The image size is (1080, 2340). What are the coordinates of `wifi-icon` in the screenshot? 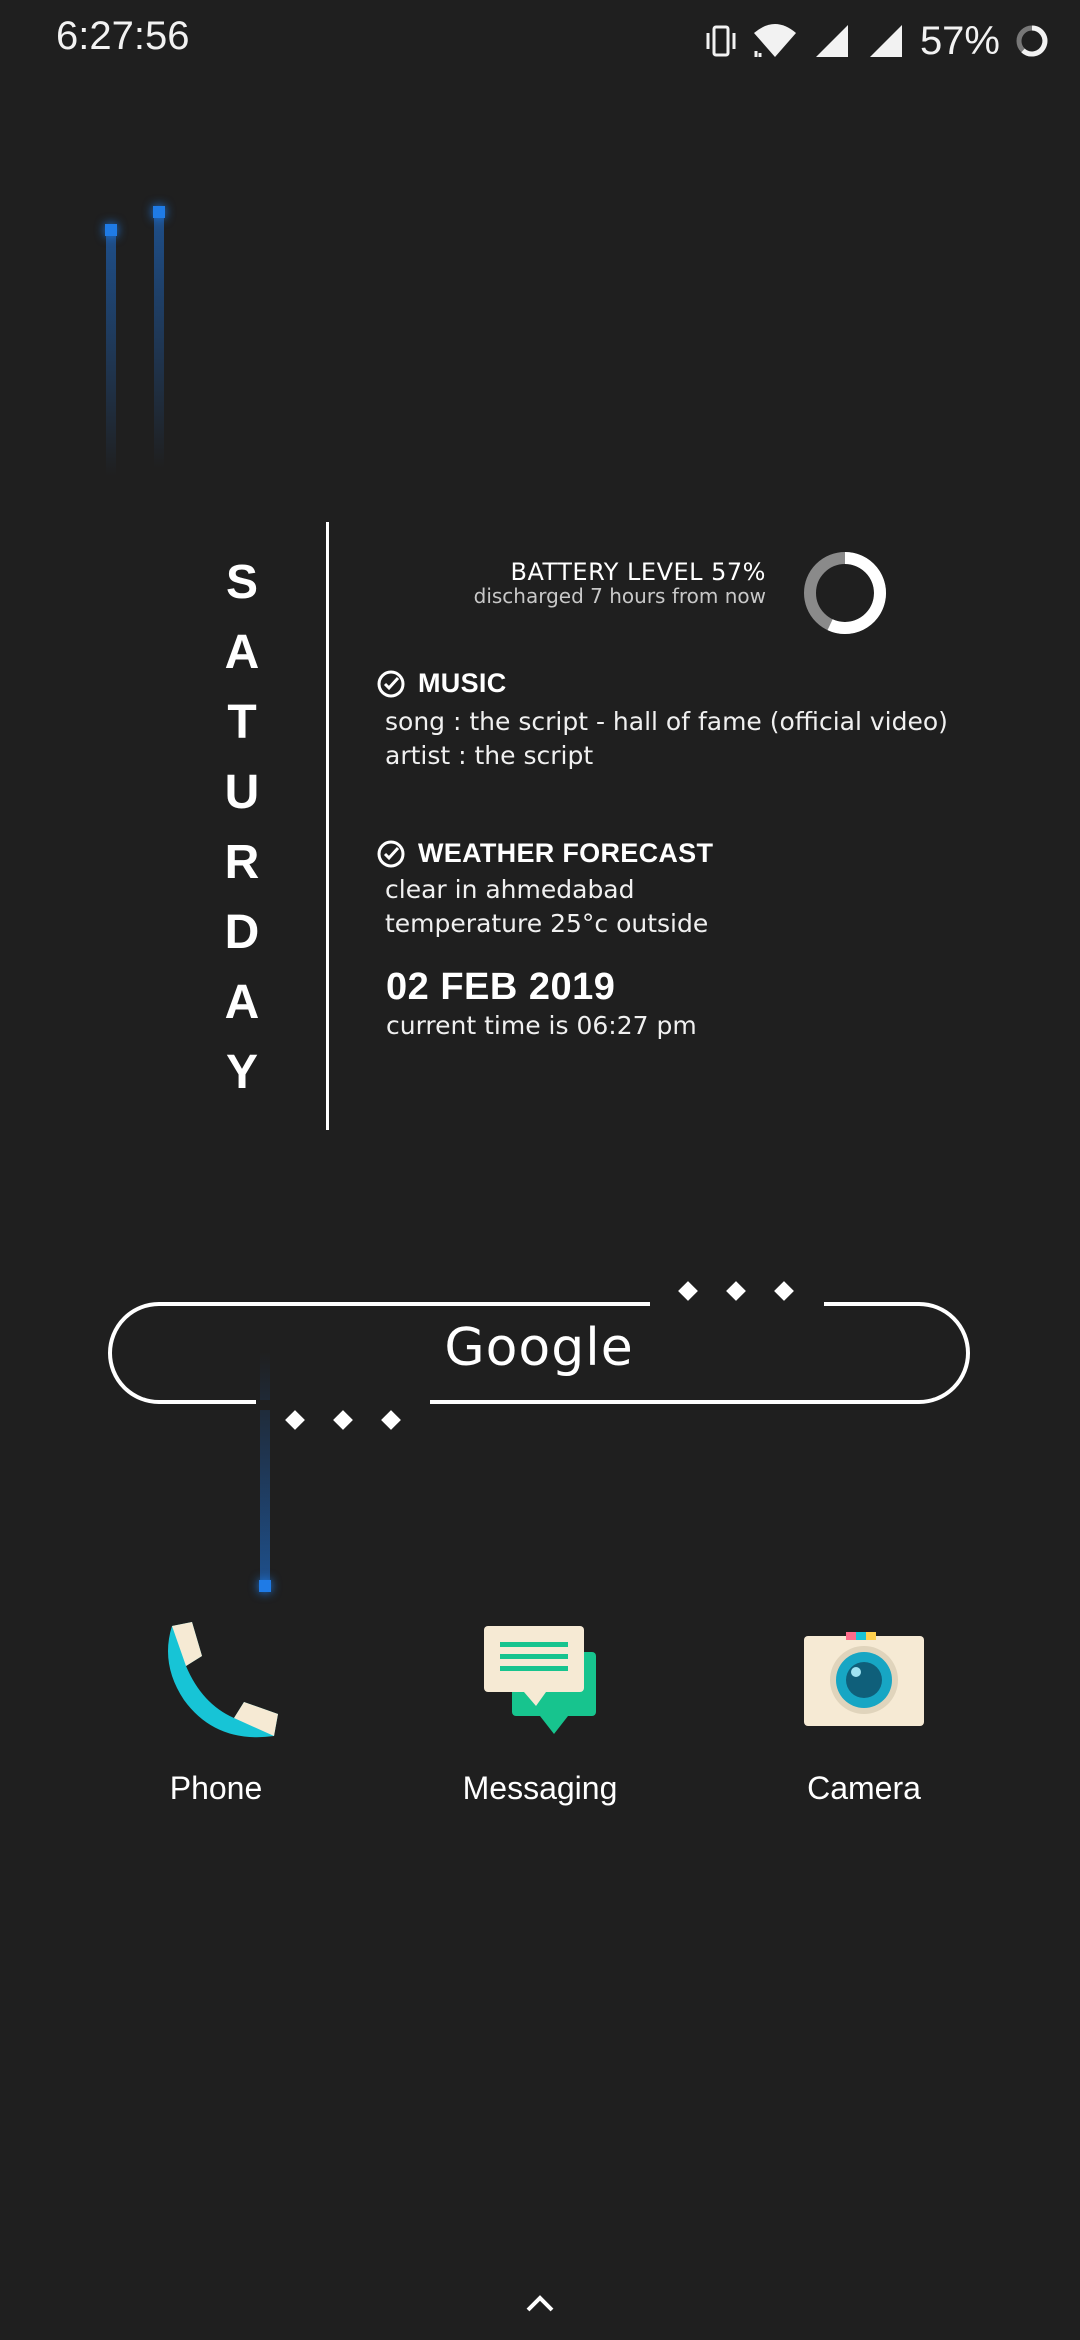 It's located at (774, 40).